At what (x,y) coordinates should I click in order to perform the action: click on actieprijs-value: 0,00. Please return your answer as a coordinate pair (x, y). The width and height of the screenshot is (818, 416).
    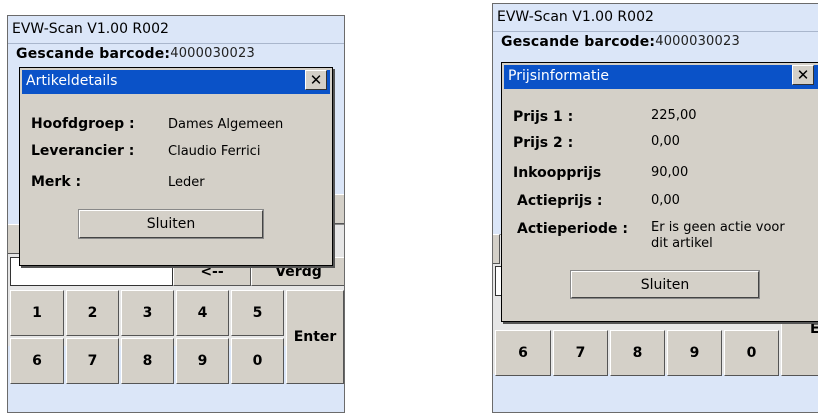
    Looking at the image, I should click on (665, 200).